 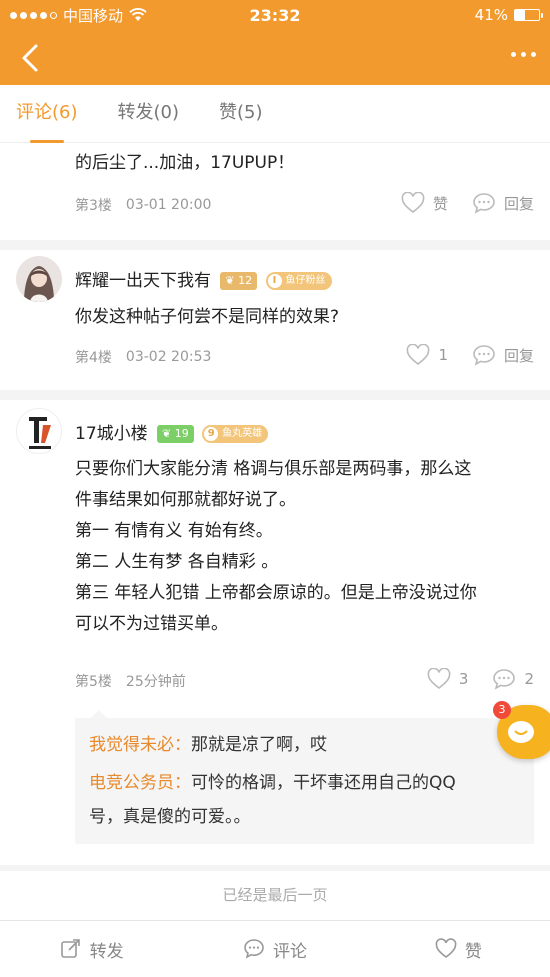 I want to click on top-header: 中国移动 23:32 41%, so click(x=275, y=42).